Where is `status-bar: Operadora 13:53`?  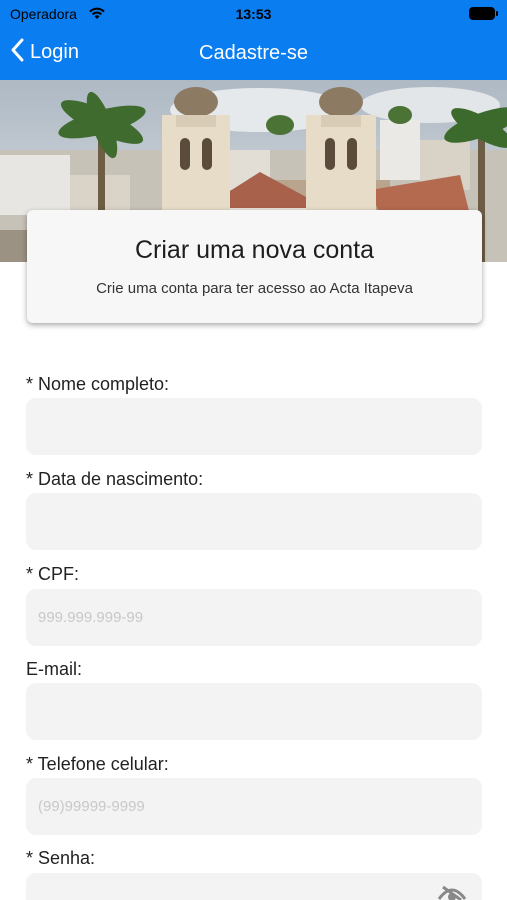
status-bar: Operadora 13:53 is located at coordinates (253, 14).